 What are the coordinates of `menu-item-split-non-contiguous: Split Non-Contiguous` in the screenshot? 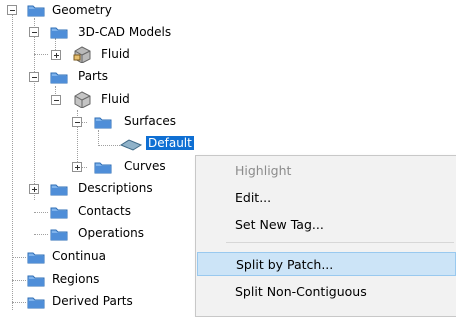 It's located at (326, 292).